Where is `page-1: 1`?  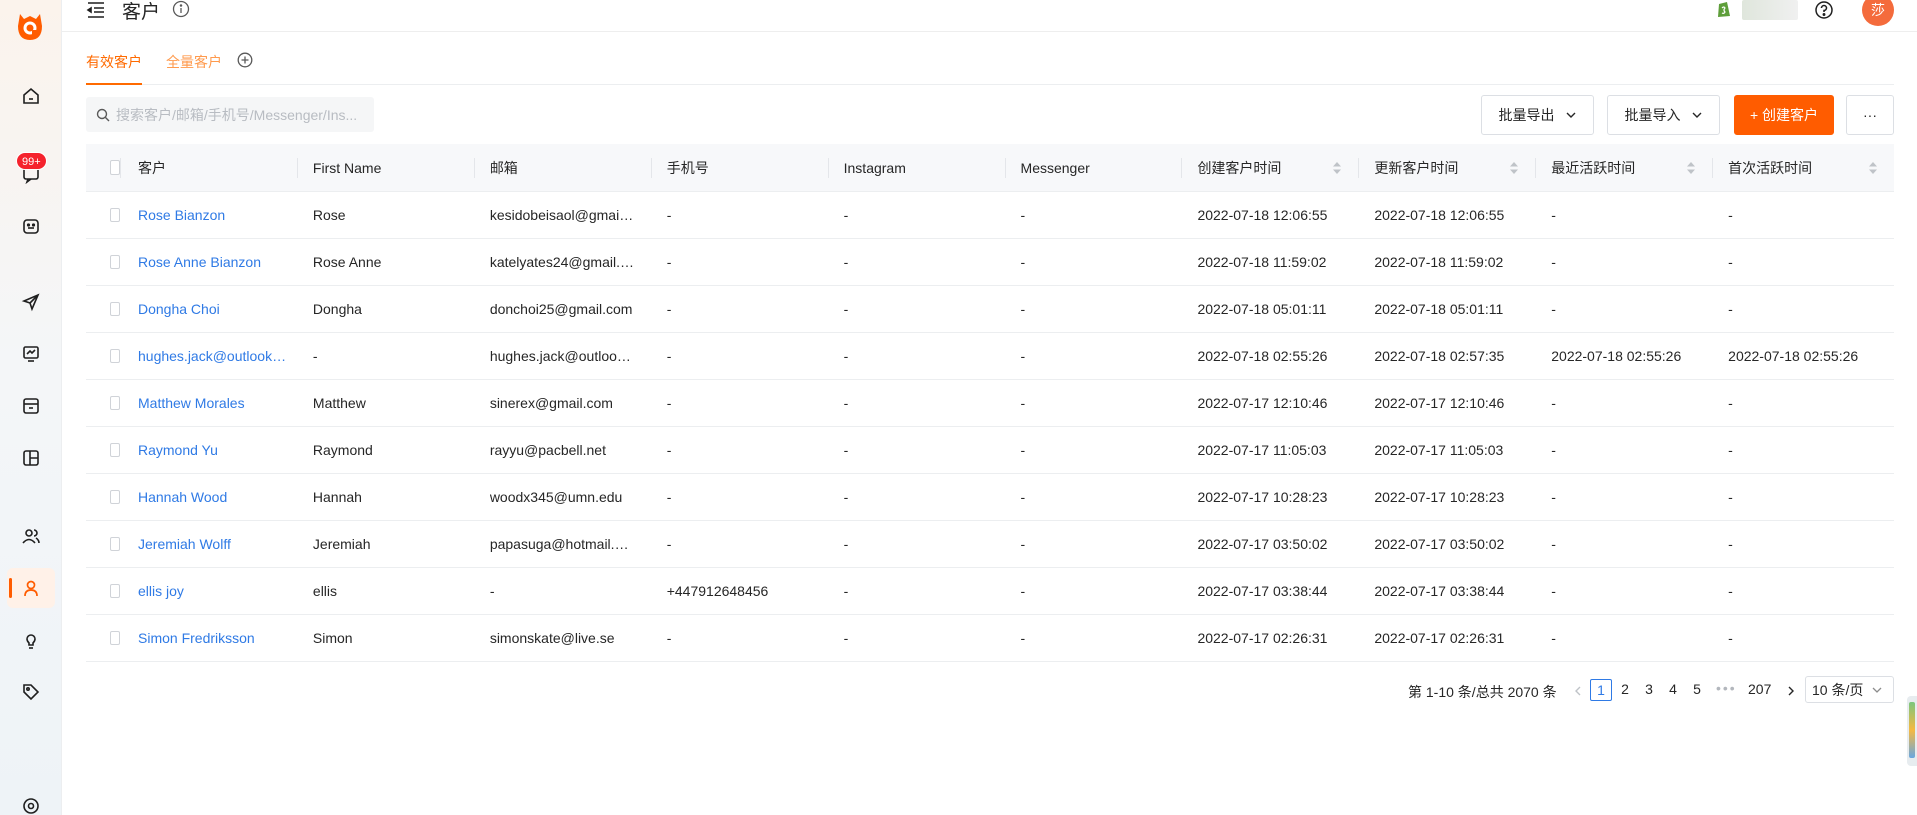
page-1: 1 is located at coordinates (1601, 690).